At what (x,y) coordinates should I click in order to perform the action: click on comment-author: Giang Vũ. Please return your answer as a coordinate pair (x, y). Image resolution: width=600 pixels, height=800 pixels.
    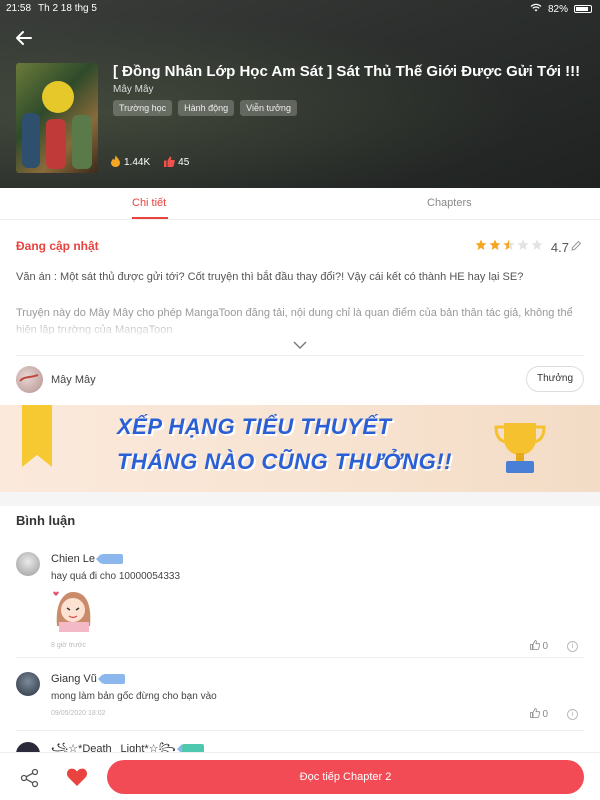
    Looking at the image, I should click on (88, 679).